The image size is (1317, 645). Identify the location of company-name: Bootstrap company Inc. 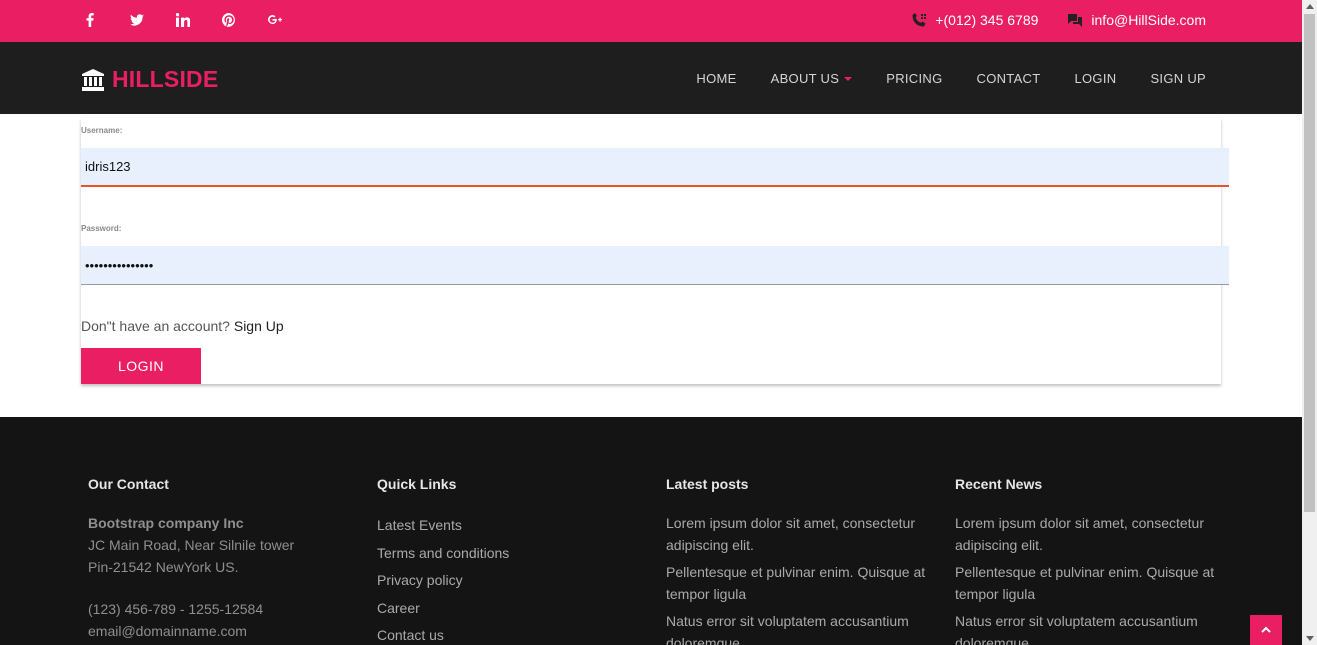
(166, 523).